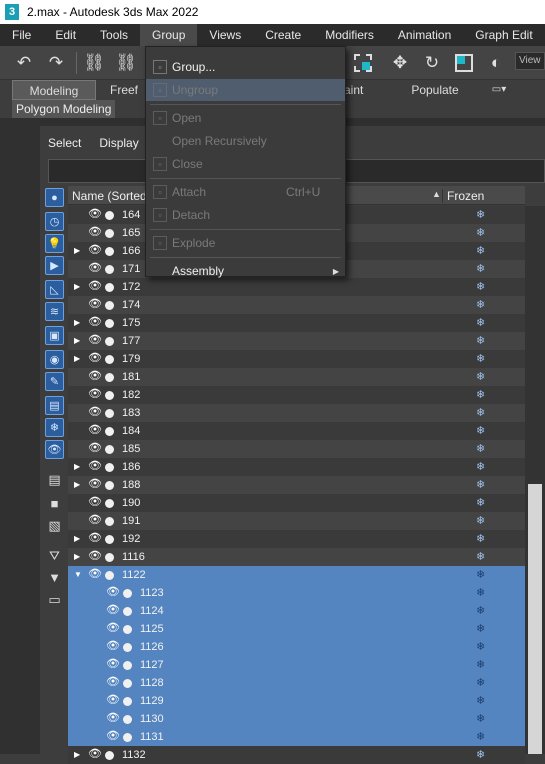  Describe the element at coordinates (296, 755) in the screenshot. I see `table-row: ▶ 👁 1132 ❄` at that location.